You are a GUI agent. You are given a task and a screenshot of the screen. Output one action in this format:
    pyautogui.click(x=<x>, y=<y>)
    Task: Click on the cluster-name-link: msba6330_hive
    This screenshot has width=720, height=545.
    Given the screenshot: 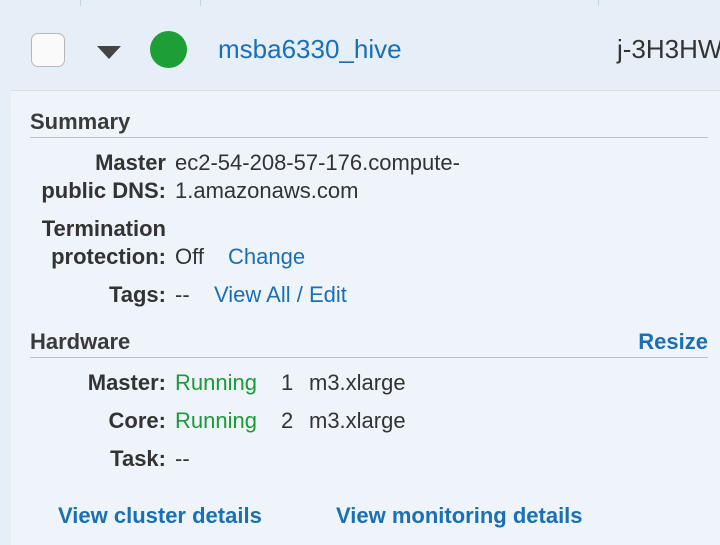 What is the action you would take?
    pyautogui.click(x=310, y=49)
    